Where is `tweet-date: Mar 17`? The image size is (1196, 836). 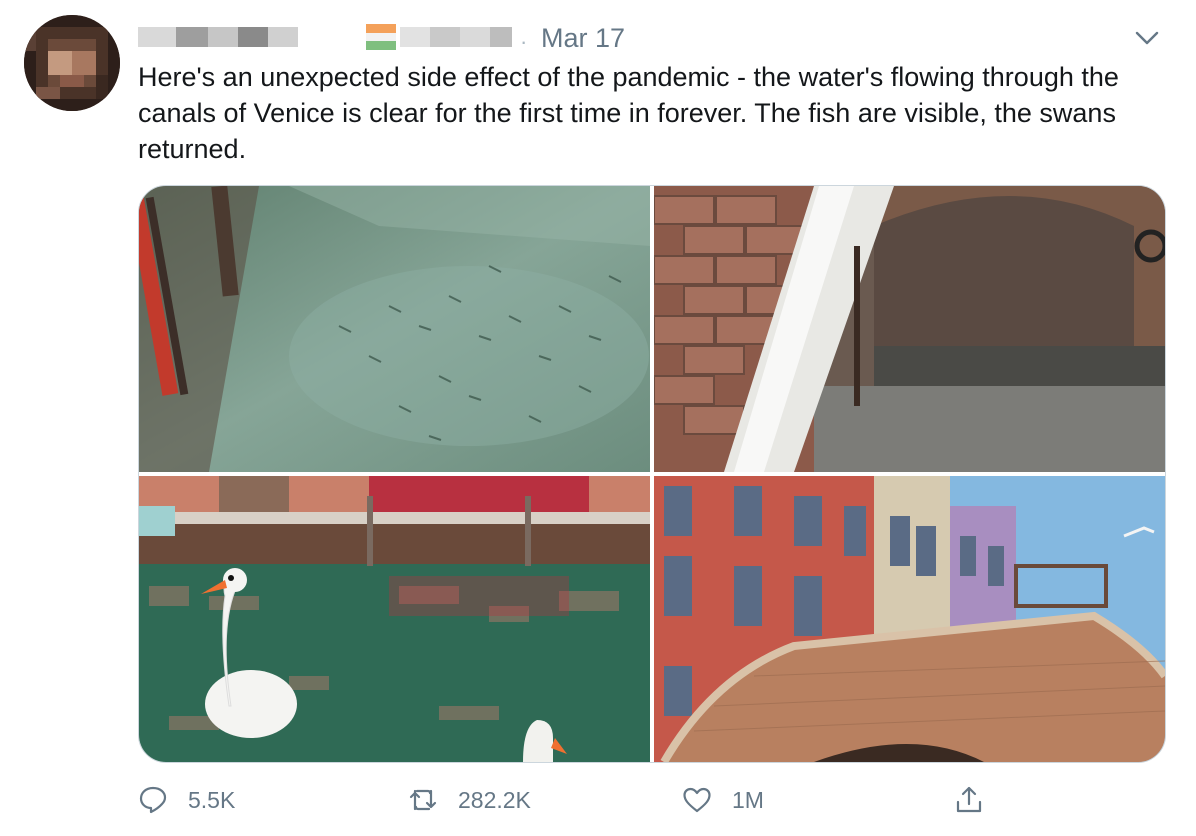
tweet-date: Mar 17 is located at coordinates (583, 38).